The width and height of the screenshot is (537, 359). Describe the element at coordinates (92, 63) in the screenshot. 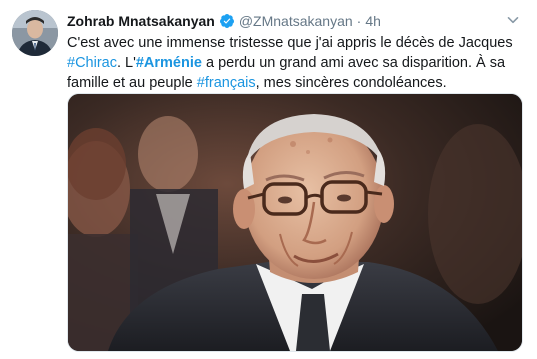

I see `hashtag-chirac: #Chirac` at that location.